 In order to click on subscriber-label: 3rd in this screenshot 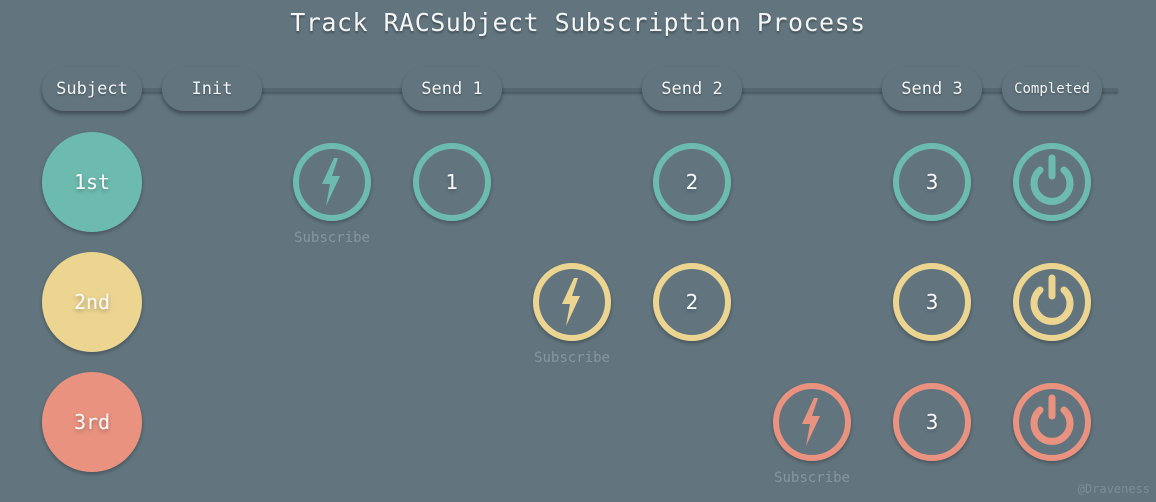, I will do `click(92, 422)`.